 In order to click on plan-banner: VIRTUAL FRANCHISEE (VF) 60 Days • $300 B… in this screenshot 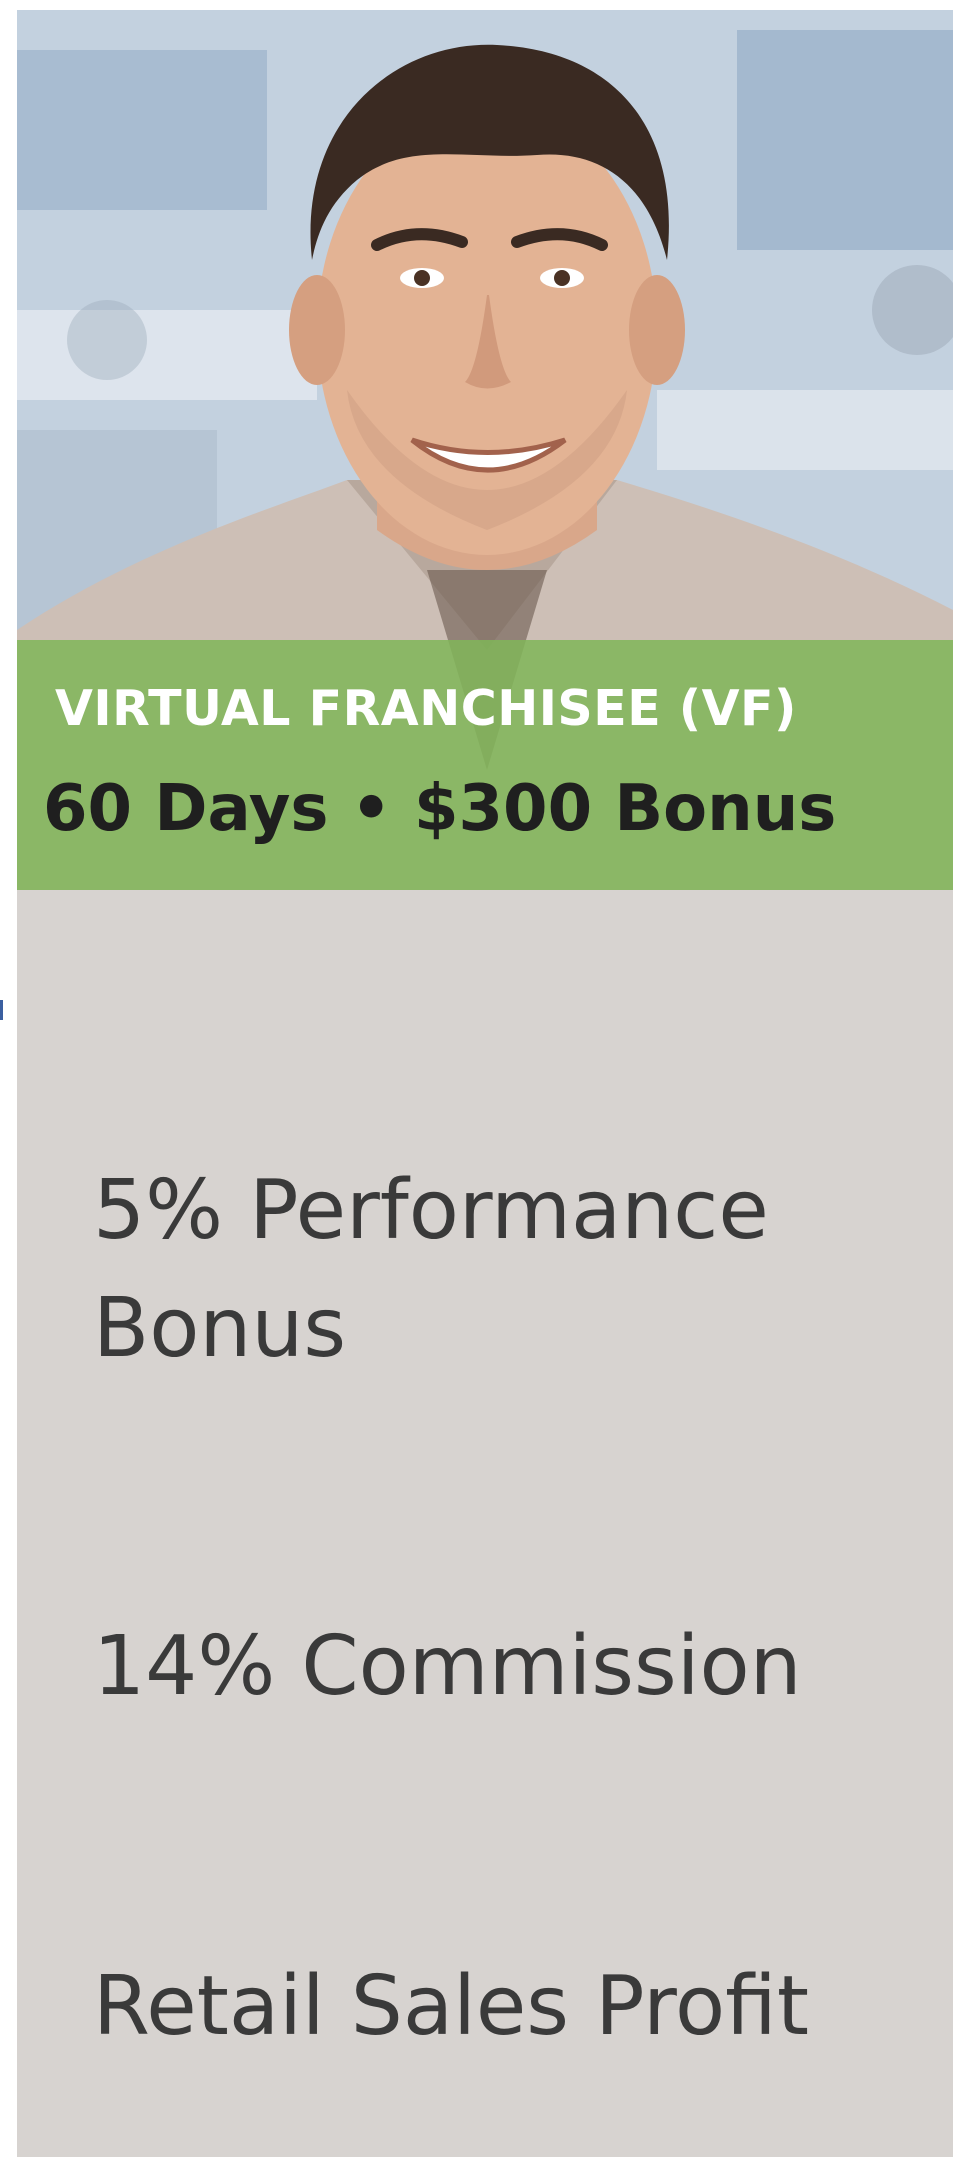, I will do `click(485, 765)`.